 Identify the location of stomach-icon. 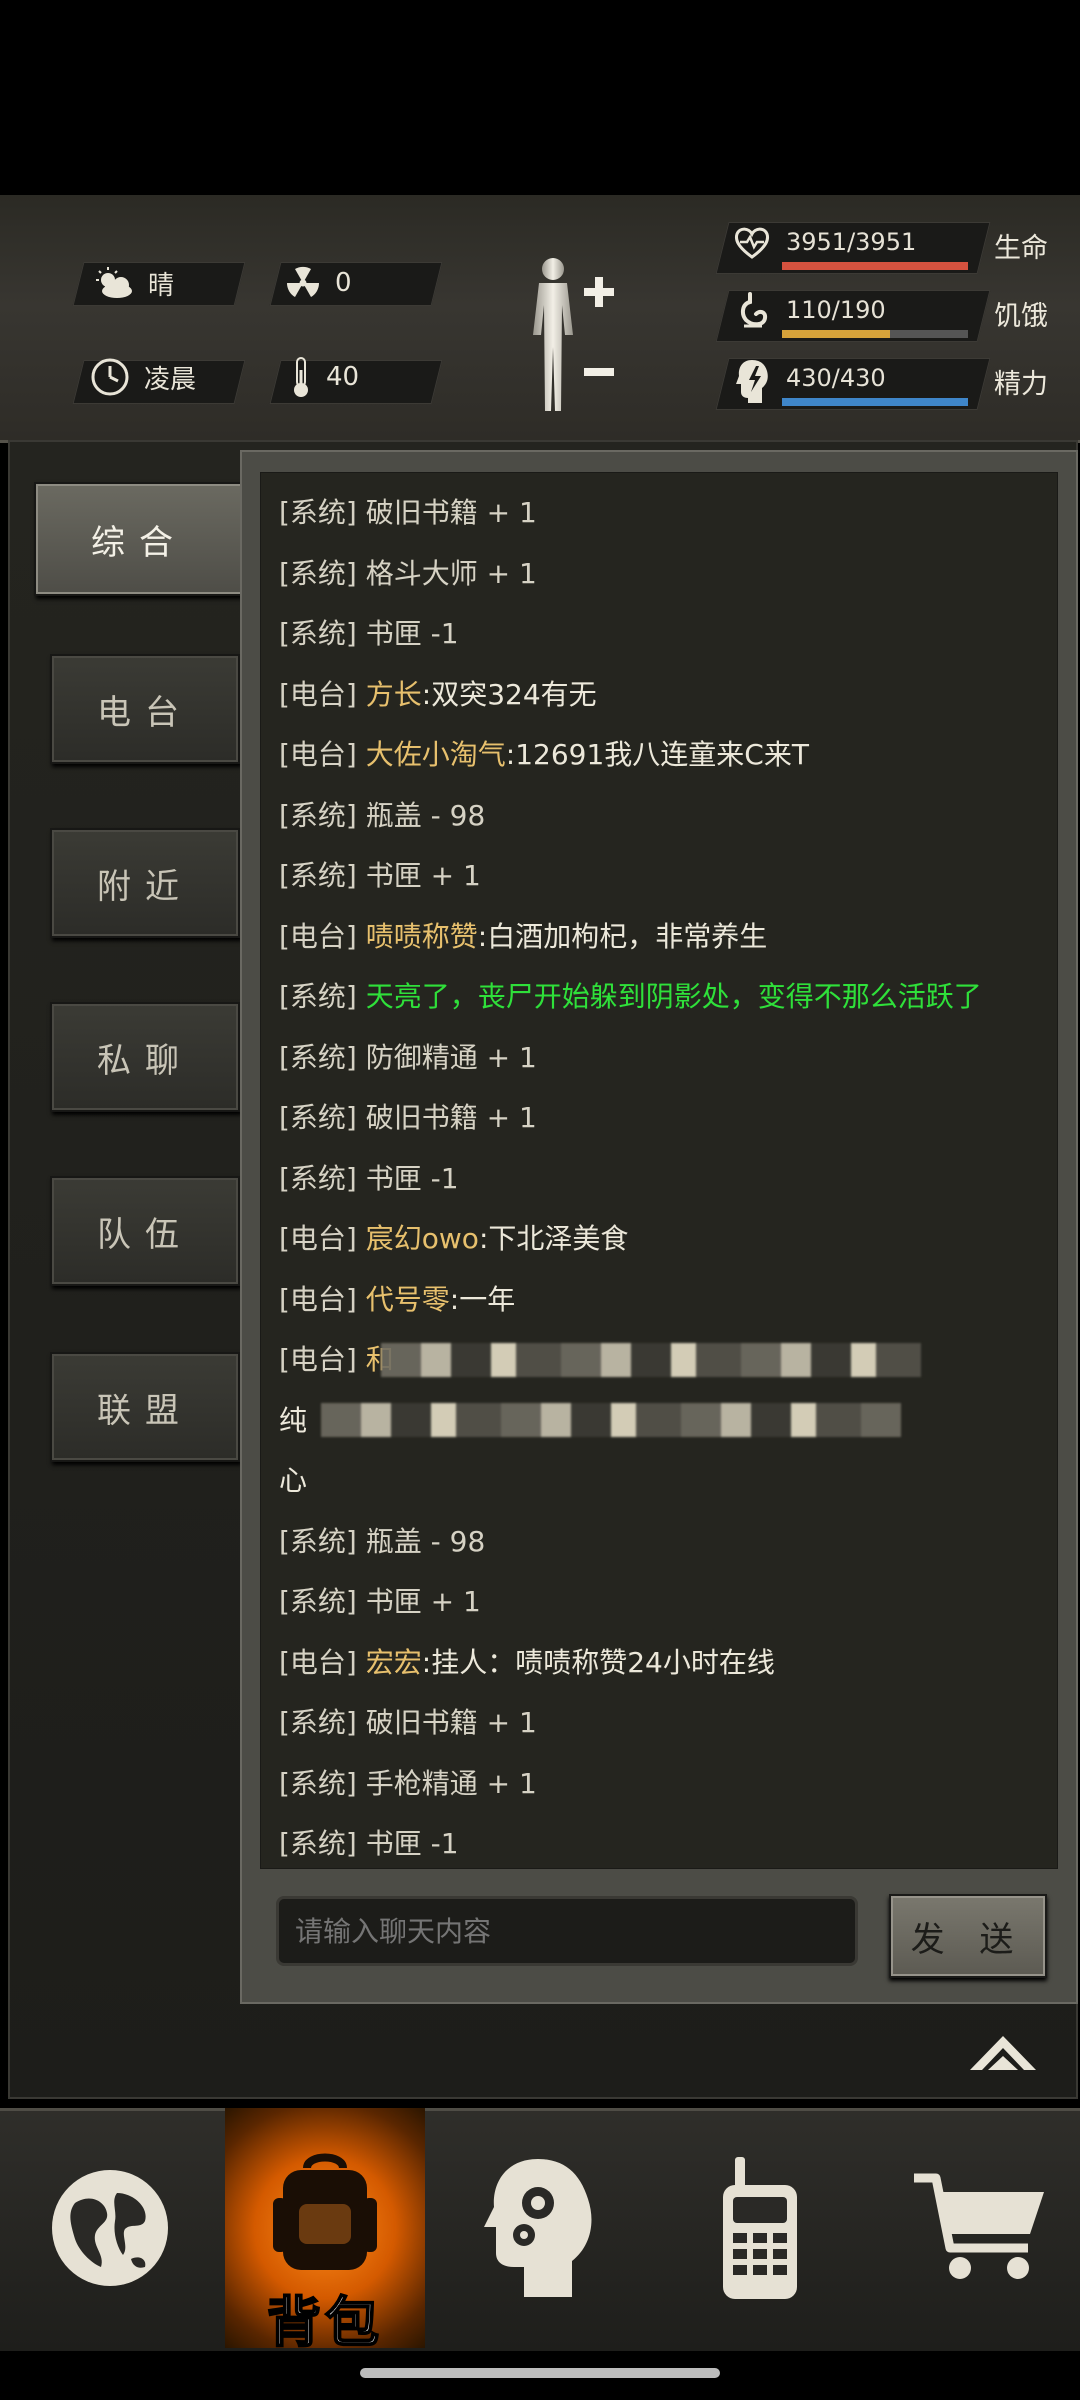
(754, 310).